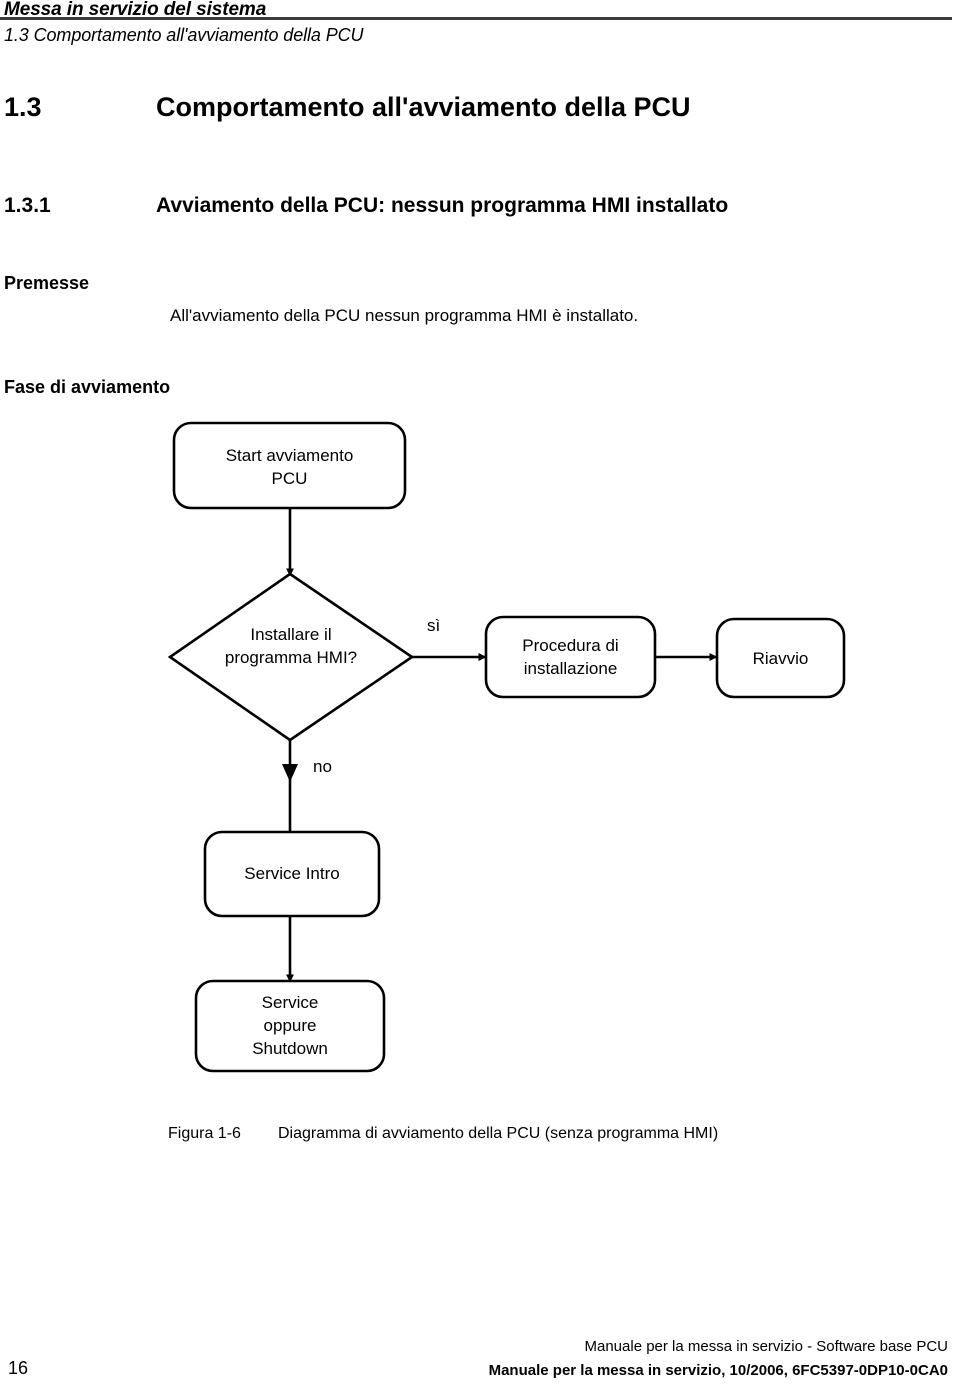 The image size is (960, 1390). I want to click on subsection-number: 1.3.1, so click(27, 205).